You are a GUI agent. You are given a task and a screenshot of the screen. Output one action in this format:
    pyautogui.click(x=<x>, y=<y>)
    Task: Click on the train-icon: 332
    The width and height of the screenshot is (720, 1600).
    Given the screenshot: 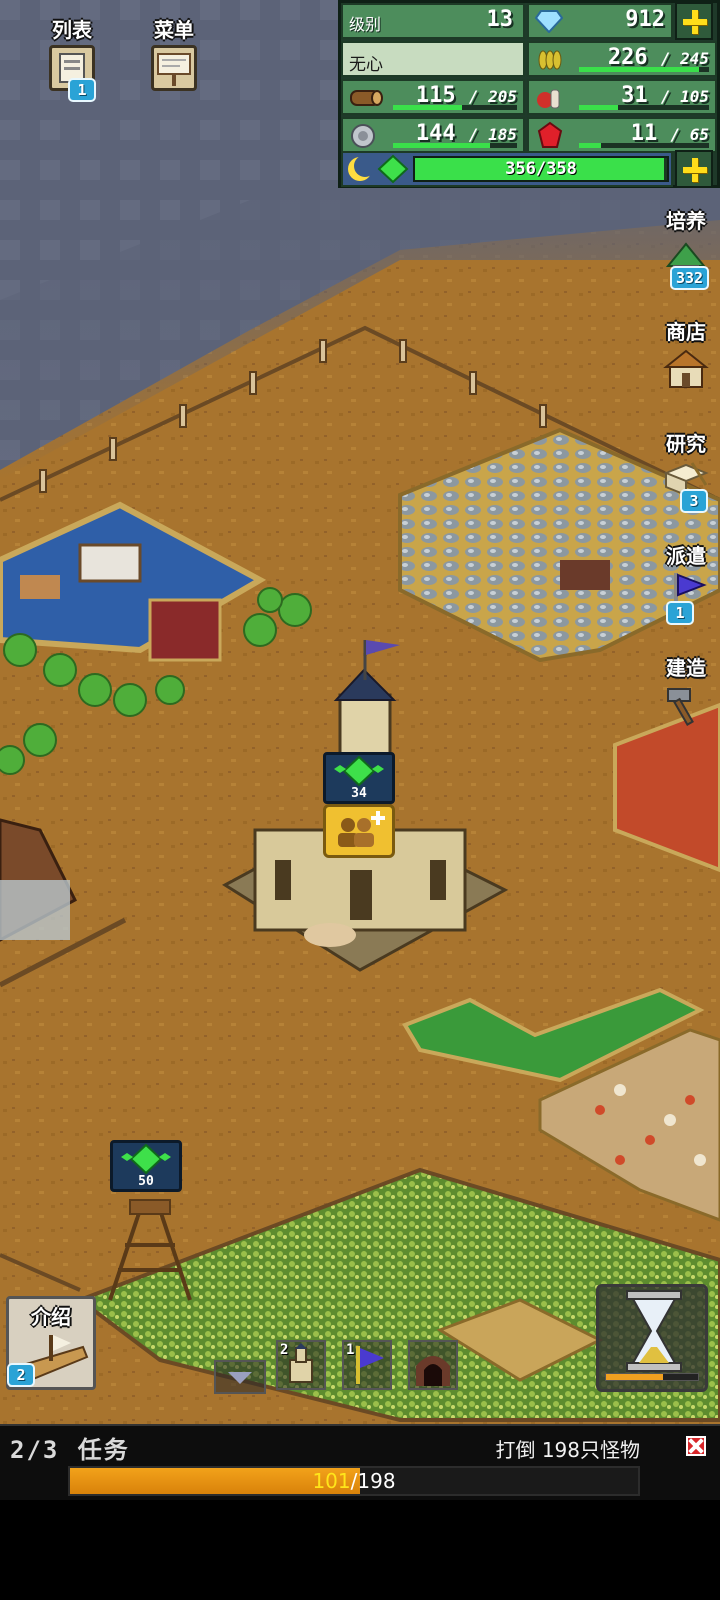 What is the action you would take?
    pyautogui.click(x=686, y=263)
    